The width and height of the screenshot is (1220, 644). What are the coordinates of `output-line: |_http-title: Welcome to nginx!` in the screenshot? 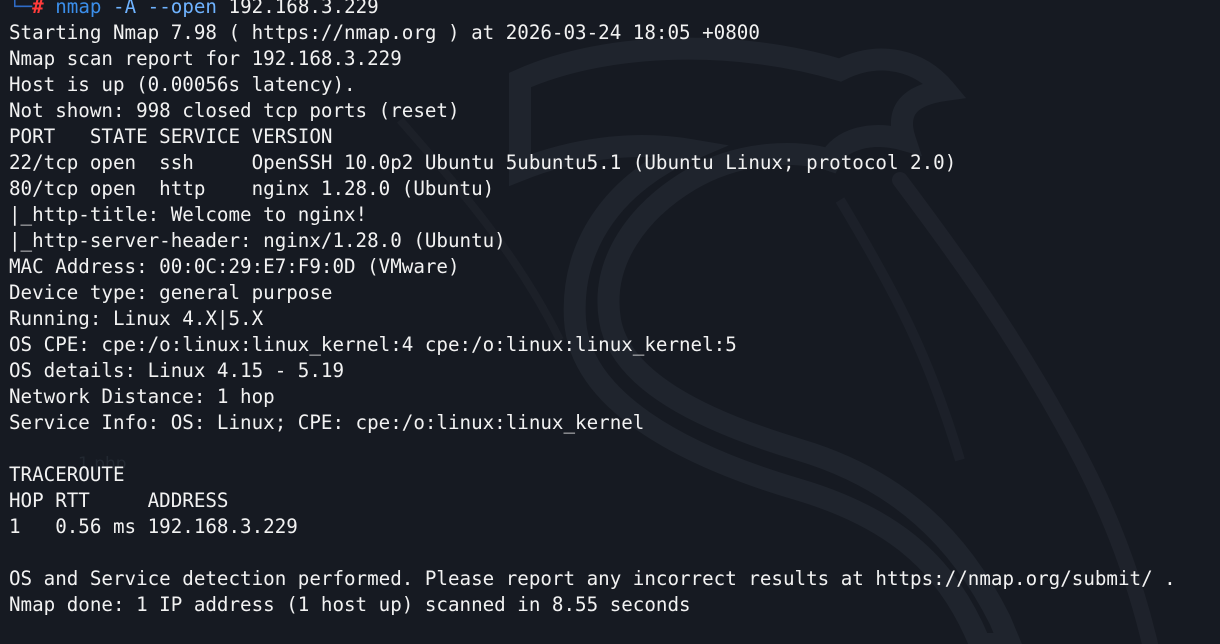 It's located at (188, 214).